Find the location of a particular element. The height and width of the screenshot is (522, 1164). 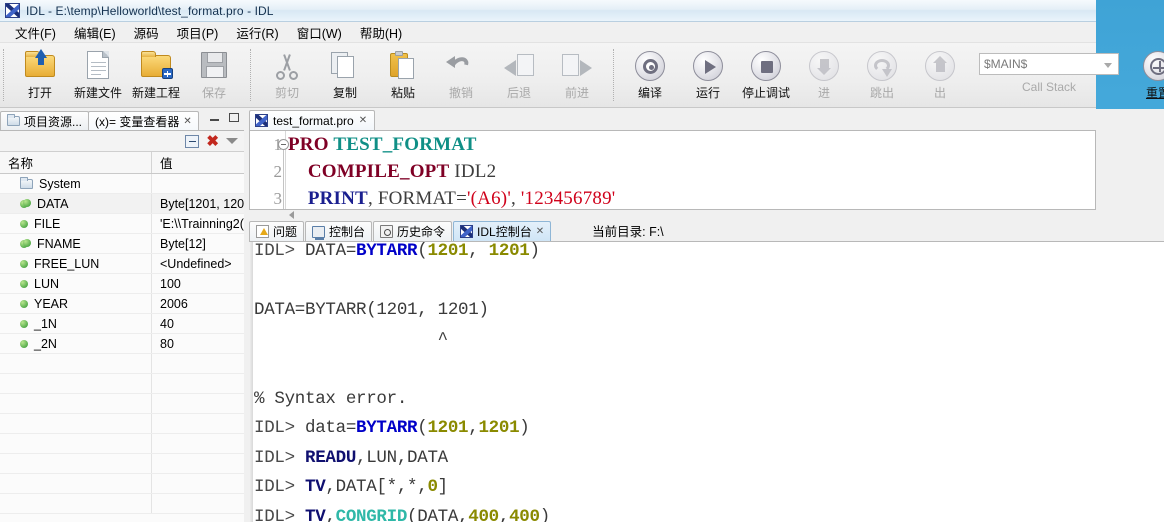

table-row: _1N 40 is located at coordinates (122, 324).